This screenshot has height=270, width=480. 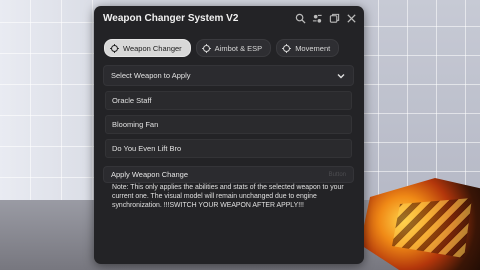 I want to click on weapon-option-blooming-fan: Blooming Fan, so click(x=228, y=124).